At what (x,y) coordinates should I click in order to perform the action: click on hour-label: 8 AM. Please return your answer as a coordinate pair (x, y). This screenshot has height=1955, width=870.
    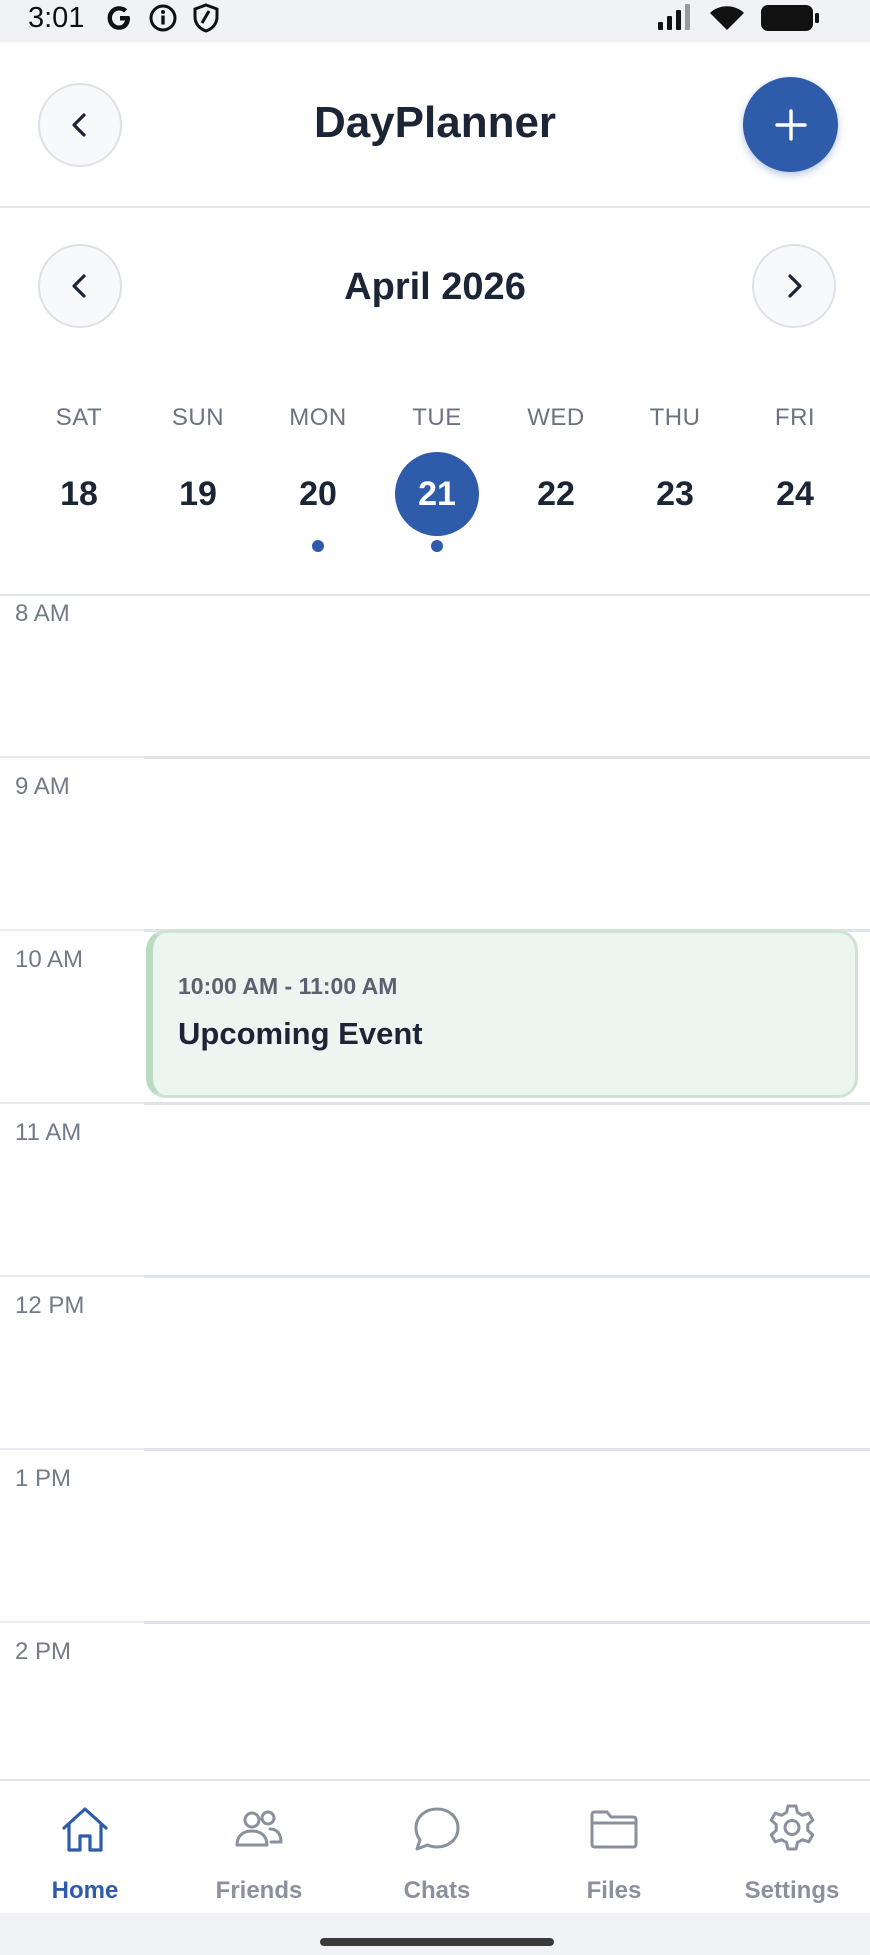
    Looking at the image, I should click on (42, 613).